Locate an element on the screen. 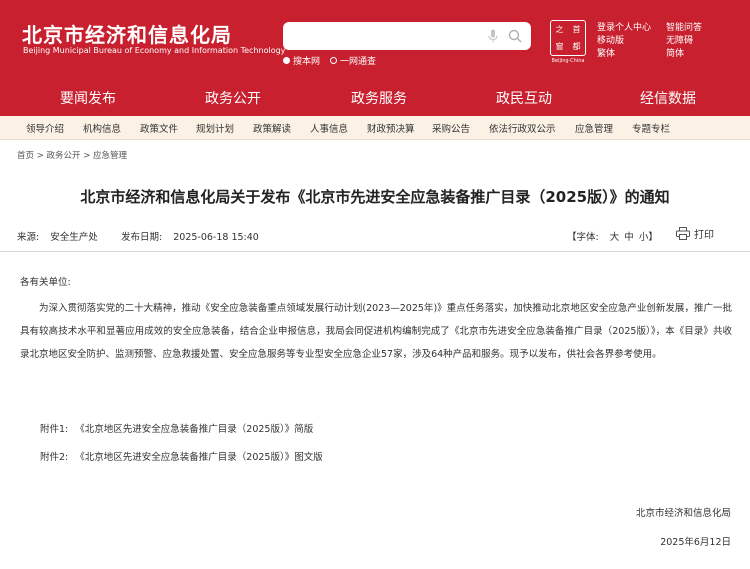  source-label: 来源: is located at coordinates (28, 237).